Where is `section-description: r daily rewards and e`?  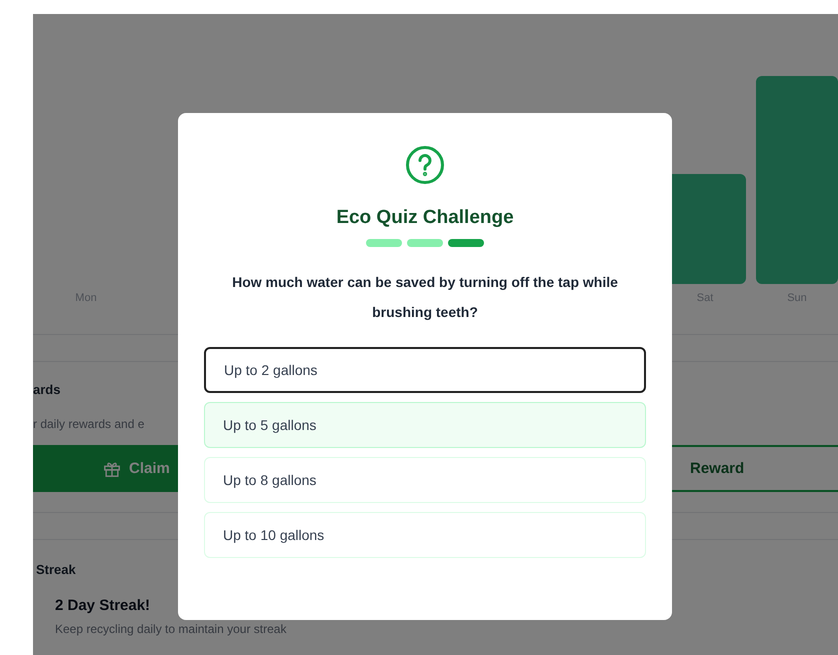 section-description: r daily rewards and e is located at coordinates (88, 424).